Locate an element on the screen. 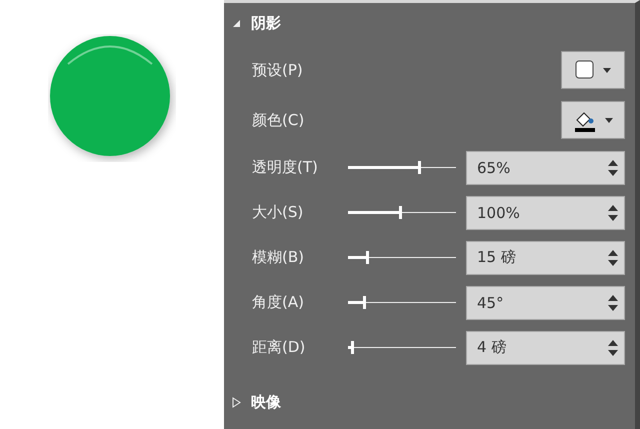  field-label: 模糊(B) is located at coordinates (278, 257).